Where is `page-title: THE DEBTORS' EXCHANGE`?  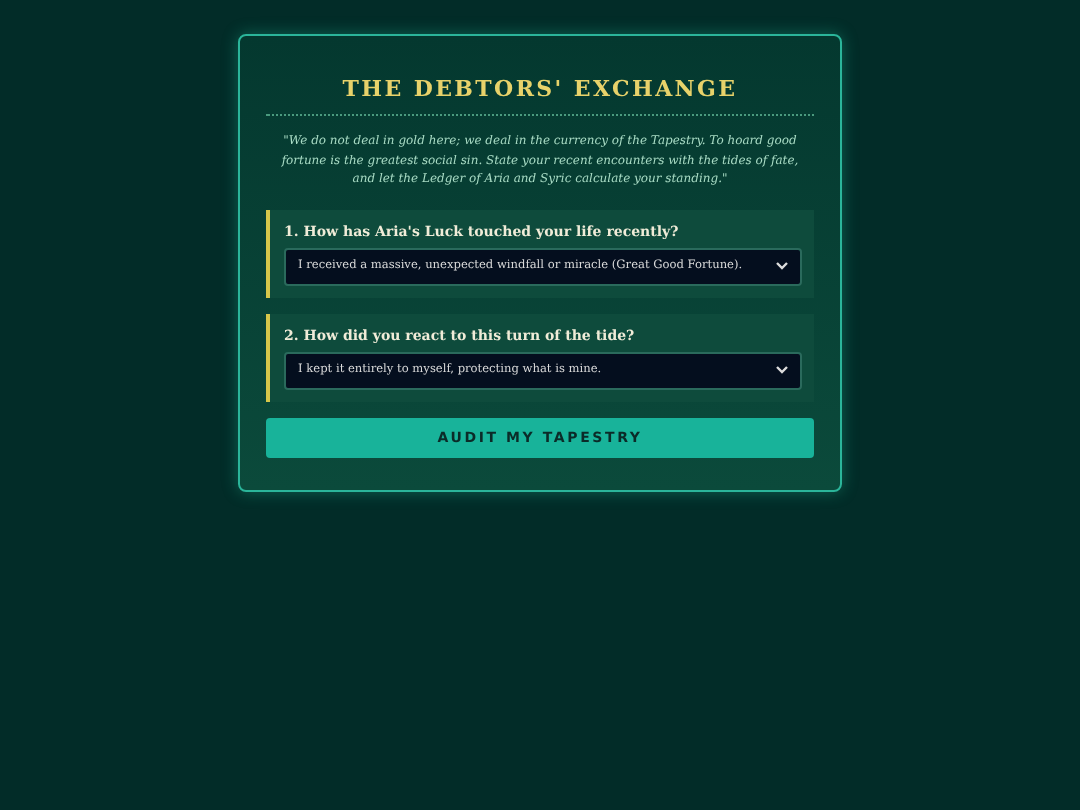 page-title: THE DEBTORS' EXCHANGE is located at coordinates (540, 88).